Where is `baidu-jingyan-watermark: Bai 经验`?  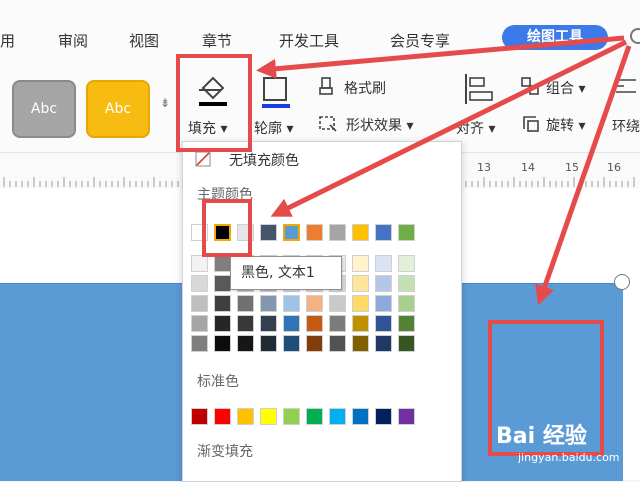 baidu-jingyan-watermark: Bai 经验 is located at coordinates (541, 436).